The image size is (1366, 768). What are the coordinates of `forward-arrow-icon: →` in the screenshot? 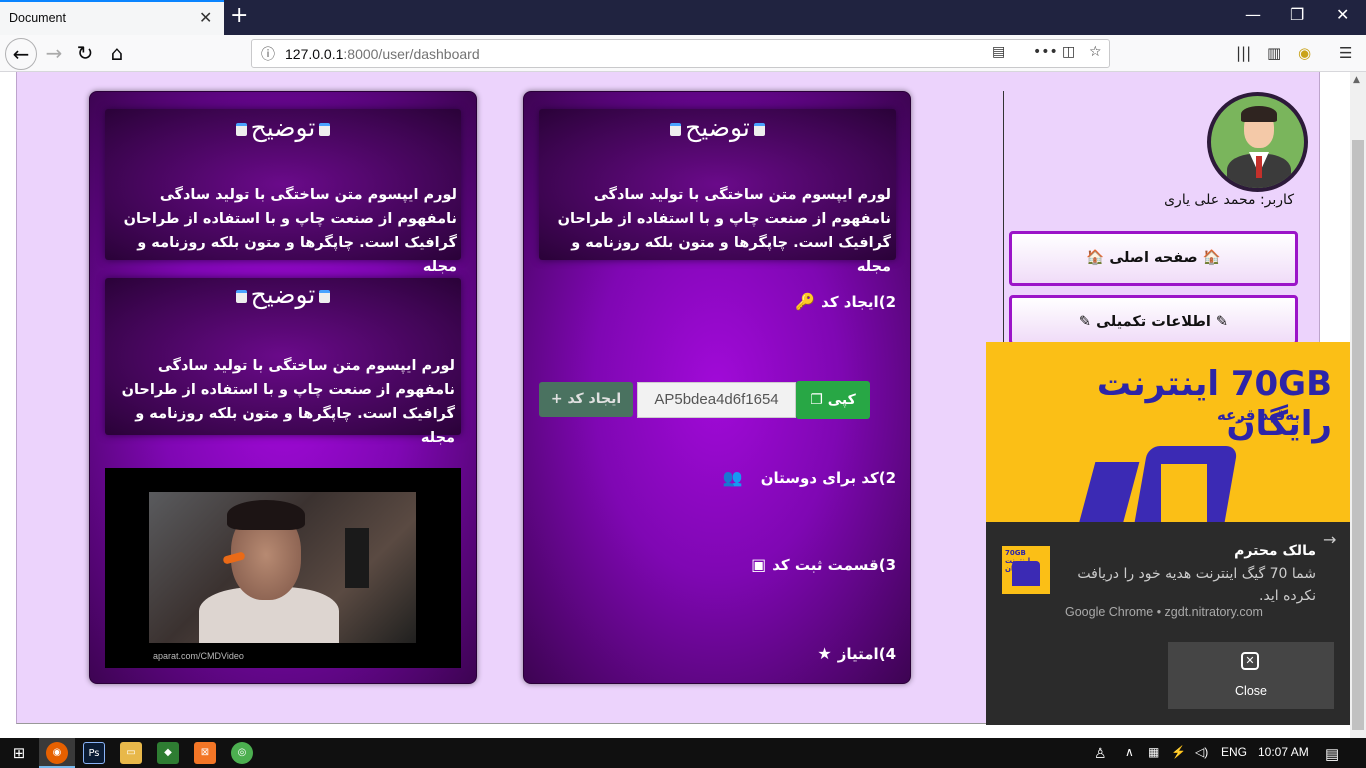 It's located at (54, 54).